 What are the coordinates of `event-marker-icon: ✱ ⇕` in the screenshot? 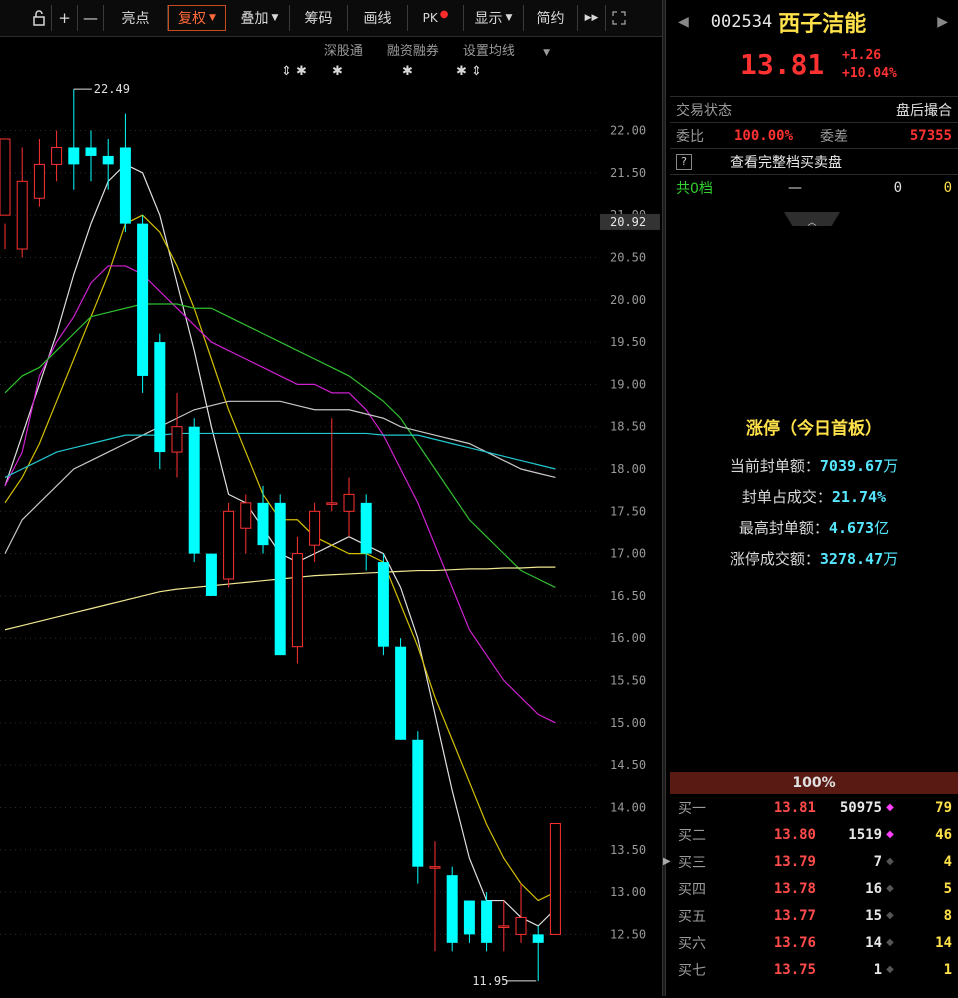 It's located at (469, 71).